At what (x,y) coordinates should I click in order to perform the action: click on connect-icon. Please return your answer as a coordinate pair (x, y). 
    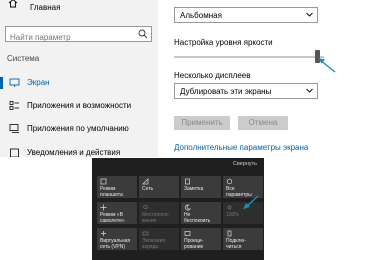
    Looking at the image, I should click on (229, 233).